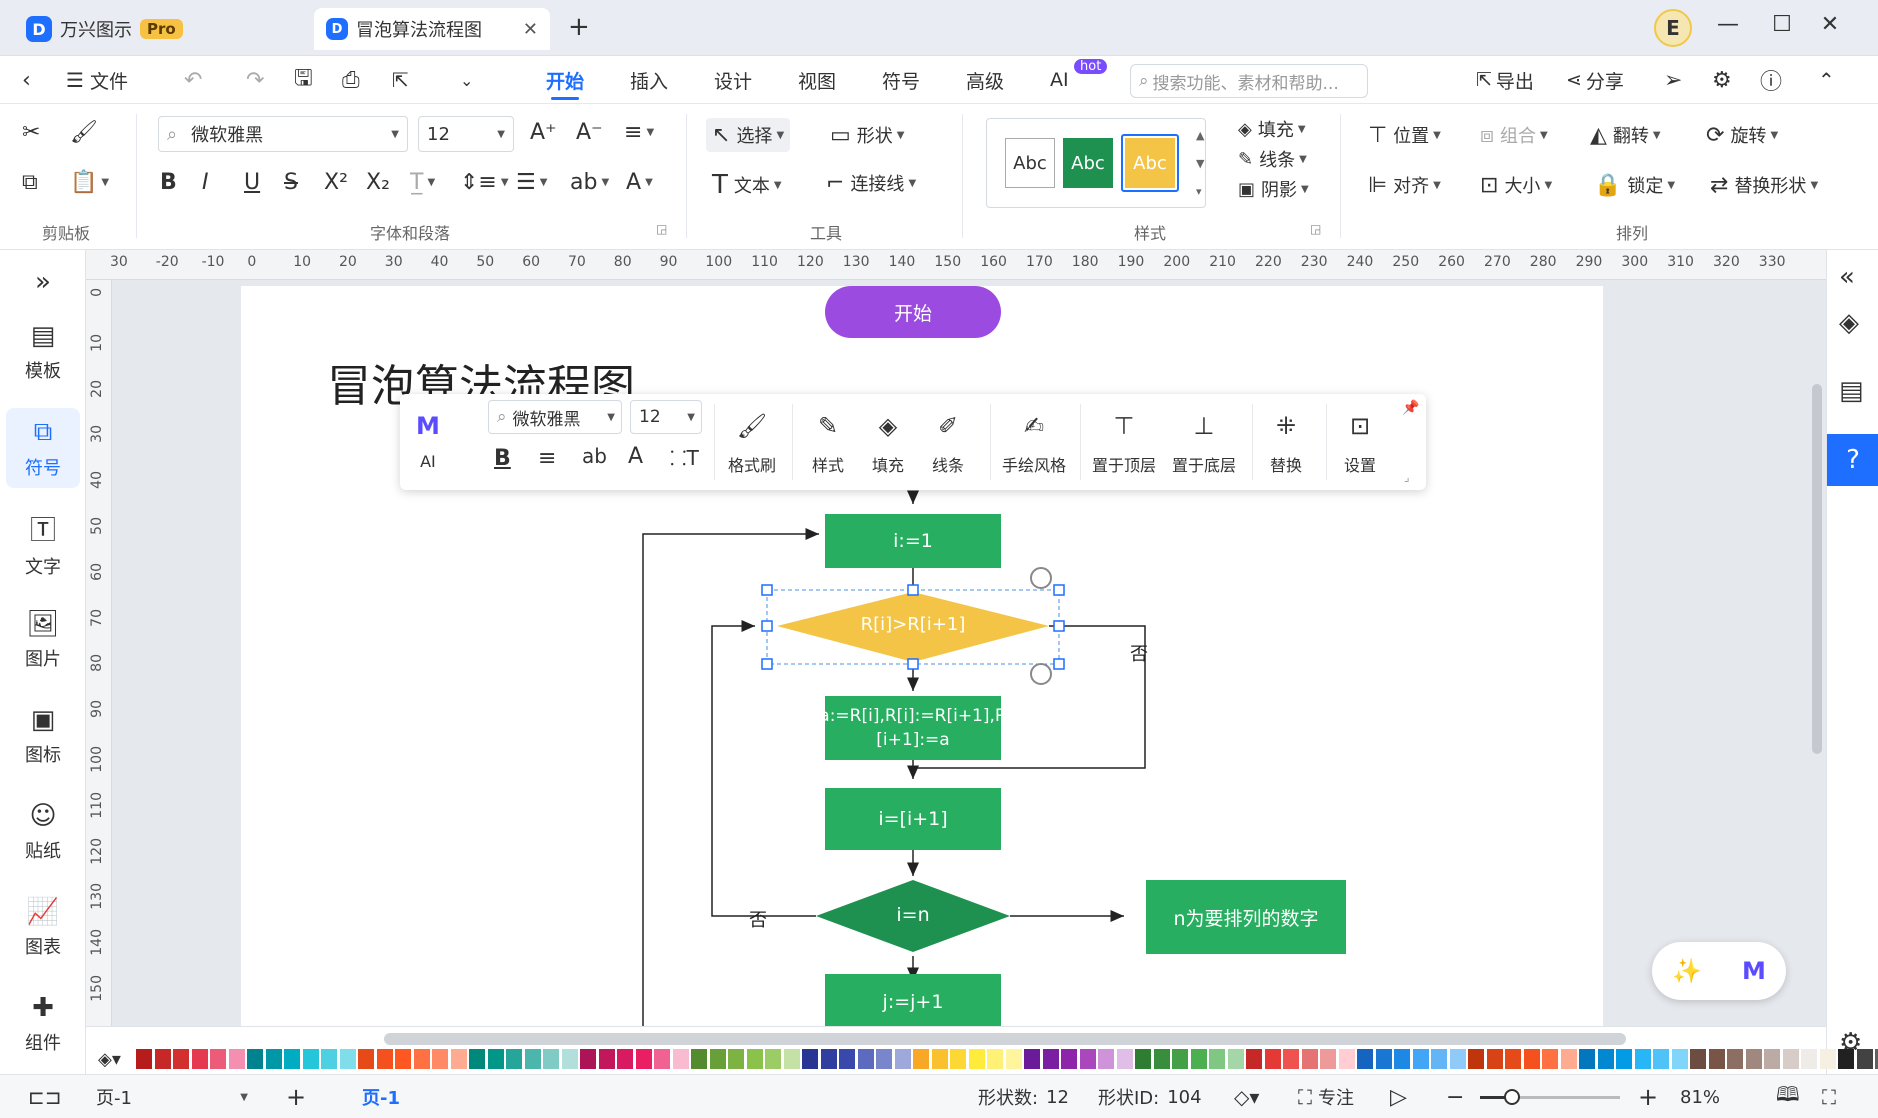  Describe the element at coordinates (43, 832) in the screenshot. I see `sidebar-item-sticker: ☺ 贴纸` at that location.